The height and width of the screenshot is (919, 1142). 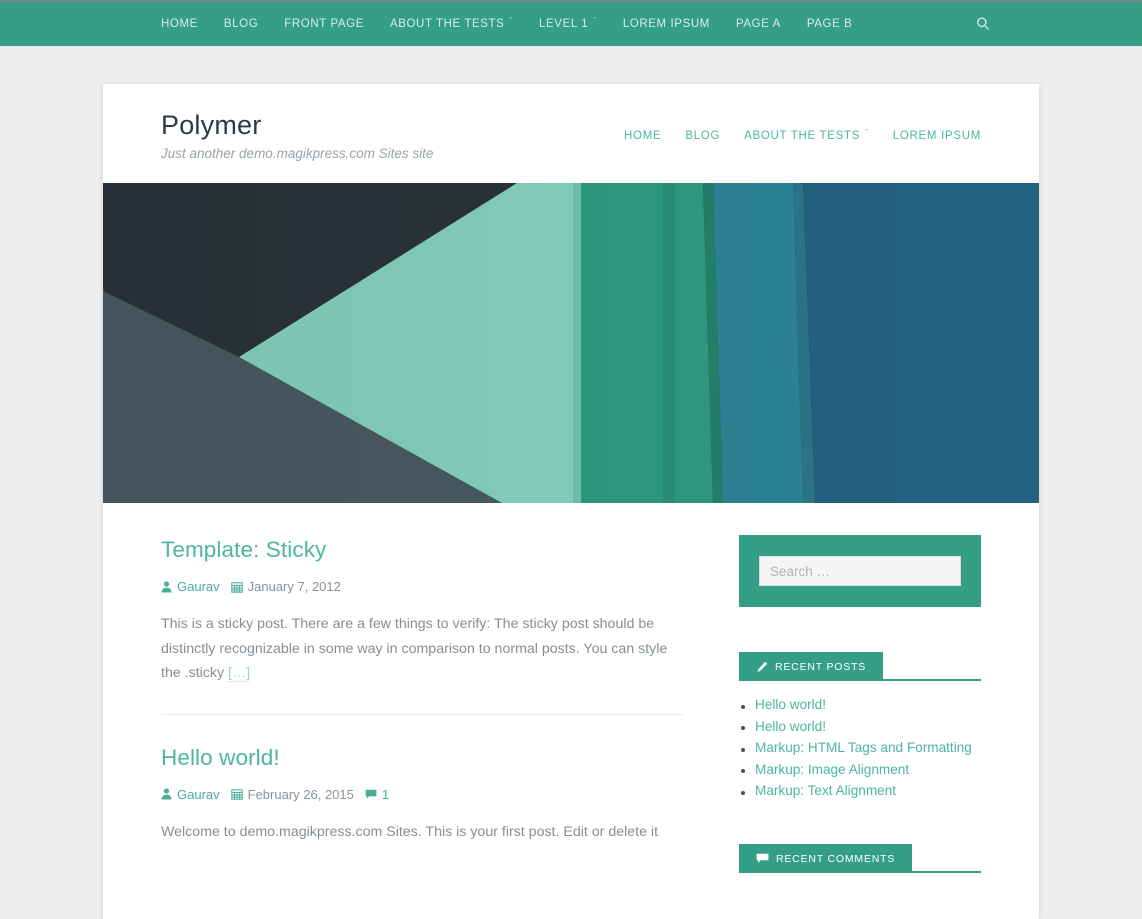 I want to click on nav-item-level-1: LEVEL 1 ˇ, so click(x=568, y=22).